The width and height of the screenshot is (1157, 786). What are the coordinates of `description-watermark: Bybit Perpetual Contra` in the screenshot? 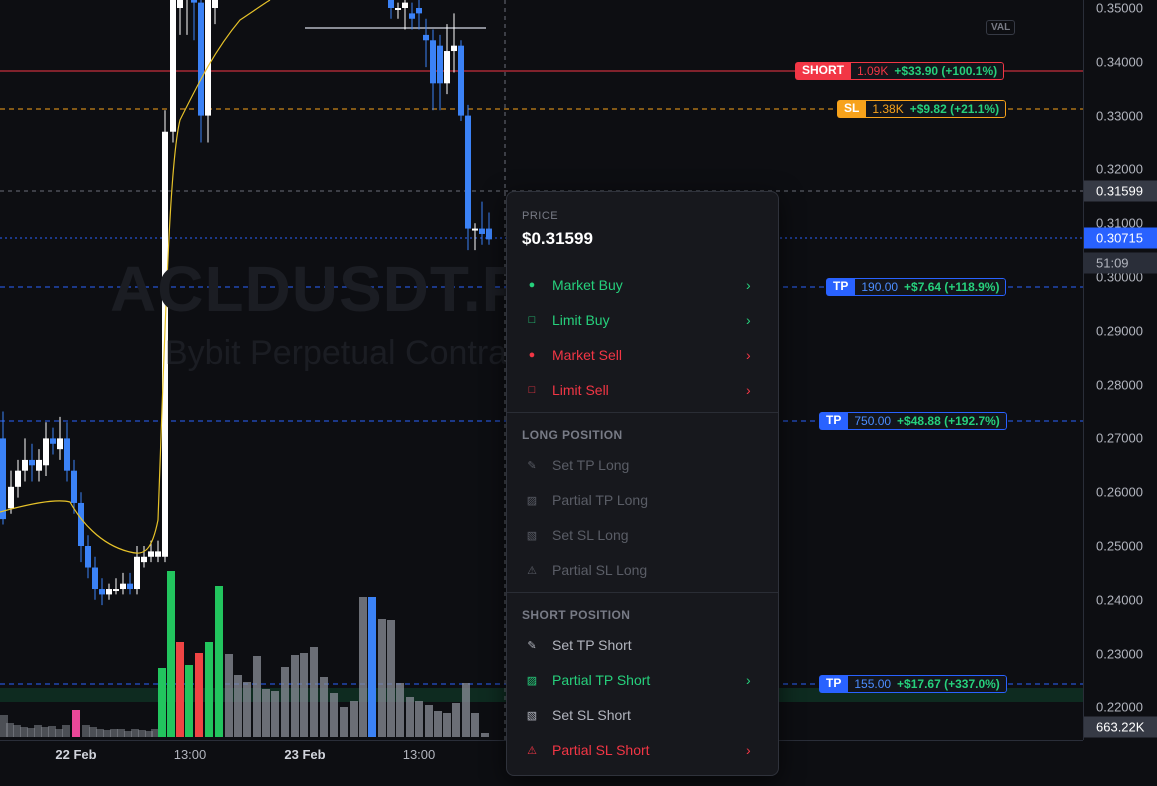 It's located at (336, 353).